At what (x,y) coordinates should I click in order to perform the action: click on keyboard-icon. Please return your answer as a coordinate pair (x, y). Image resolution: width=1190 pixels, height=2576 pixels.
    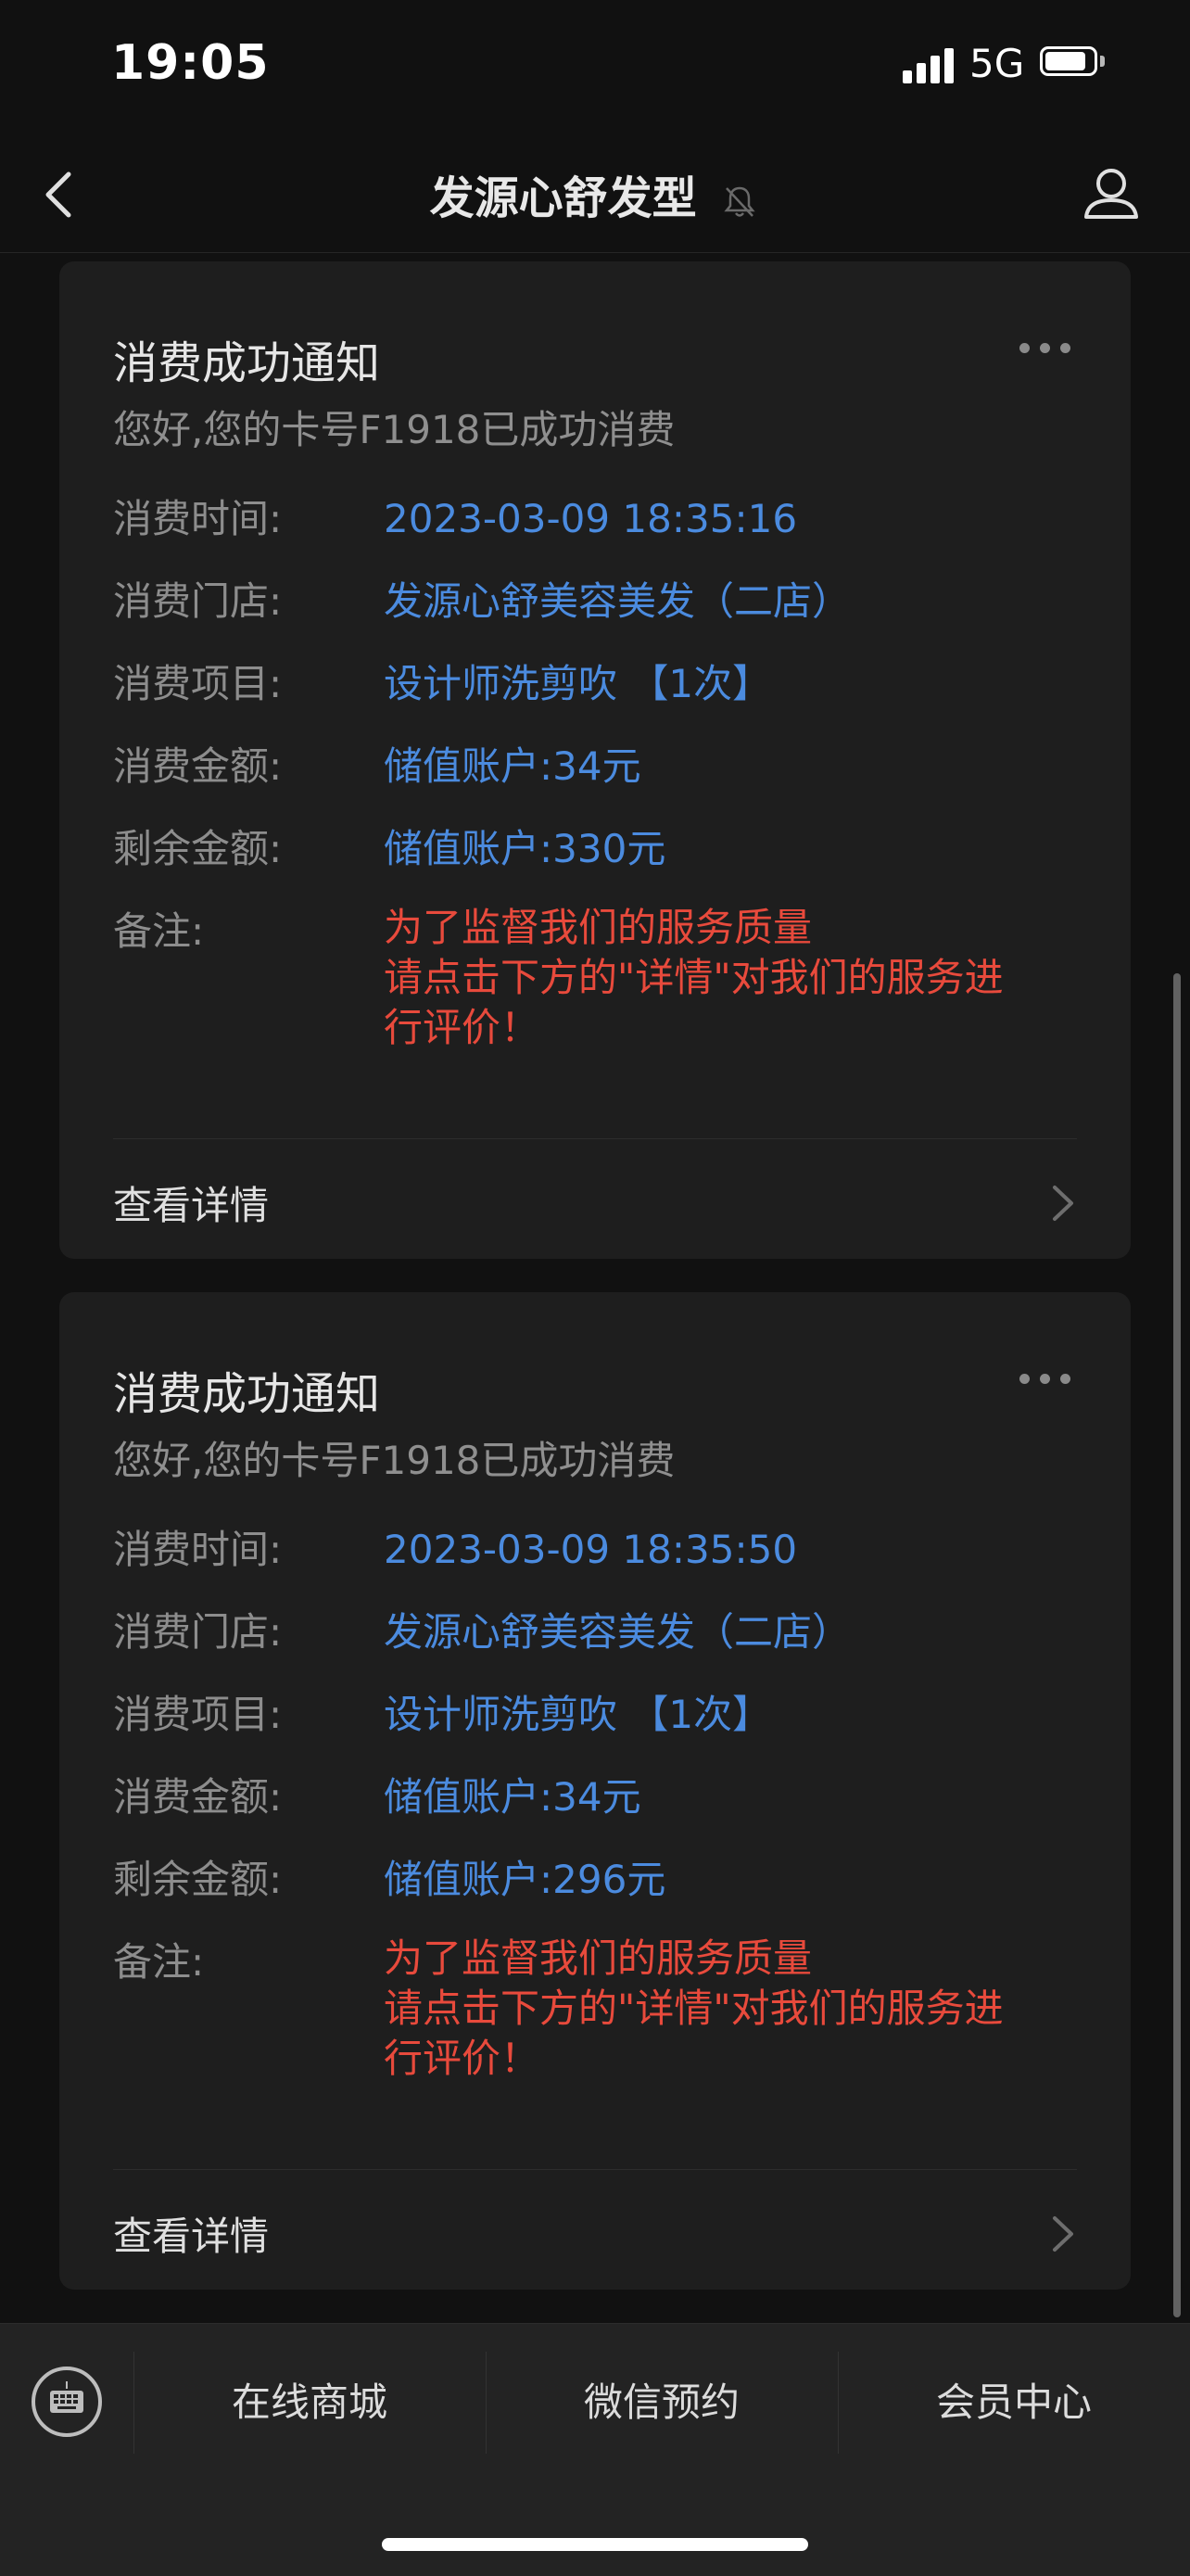
    Looking at the image, I should click on (66, 2397).